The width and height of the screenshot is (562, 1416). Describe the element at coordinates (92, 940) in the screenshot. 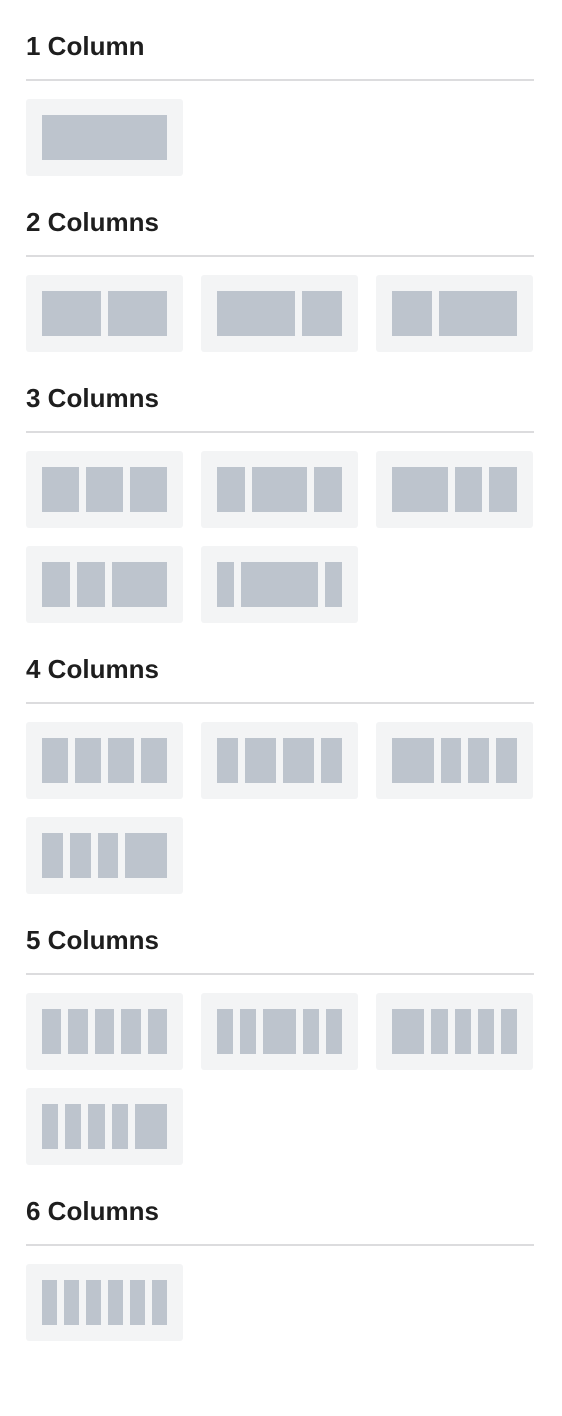

I see `section-title: 5 Columns` at that location.